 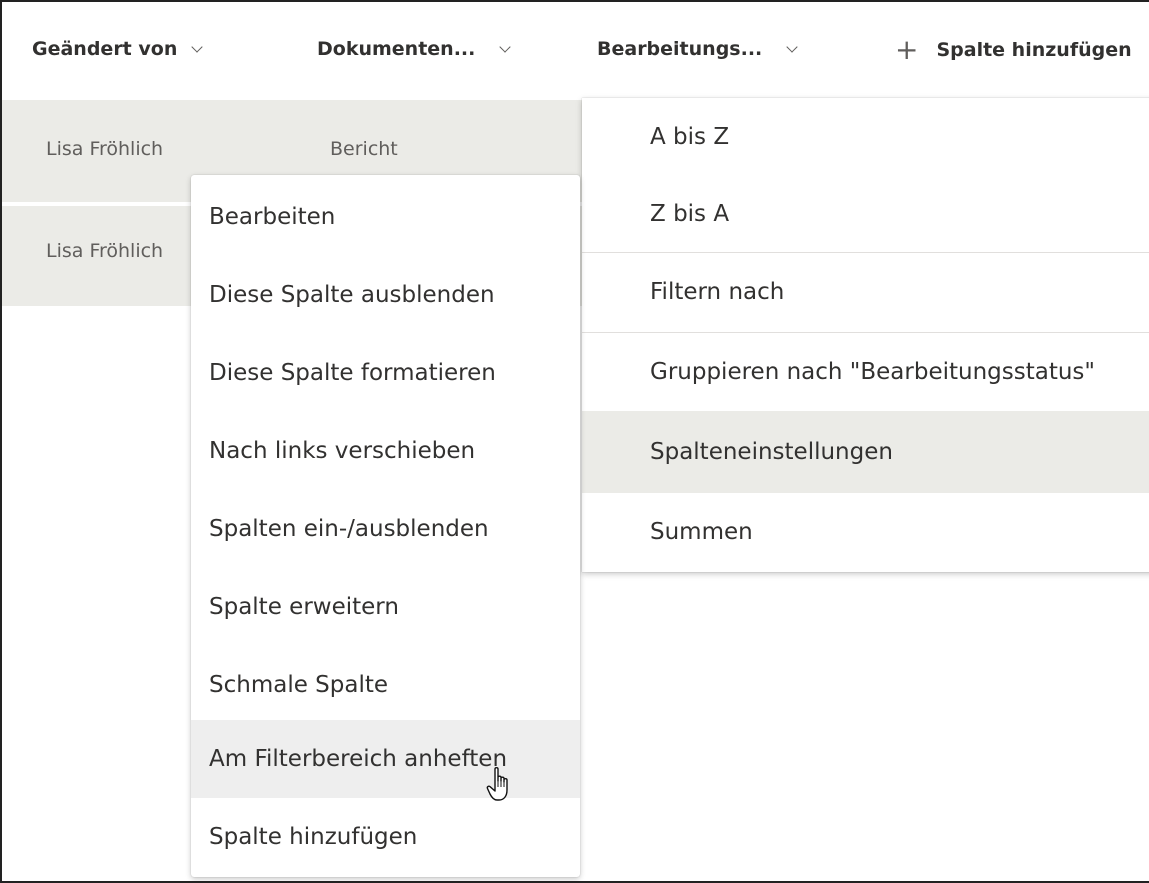 I want to click on add-column-button: + Spalte hinzufügen, so click(x=1013, y=50).